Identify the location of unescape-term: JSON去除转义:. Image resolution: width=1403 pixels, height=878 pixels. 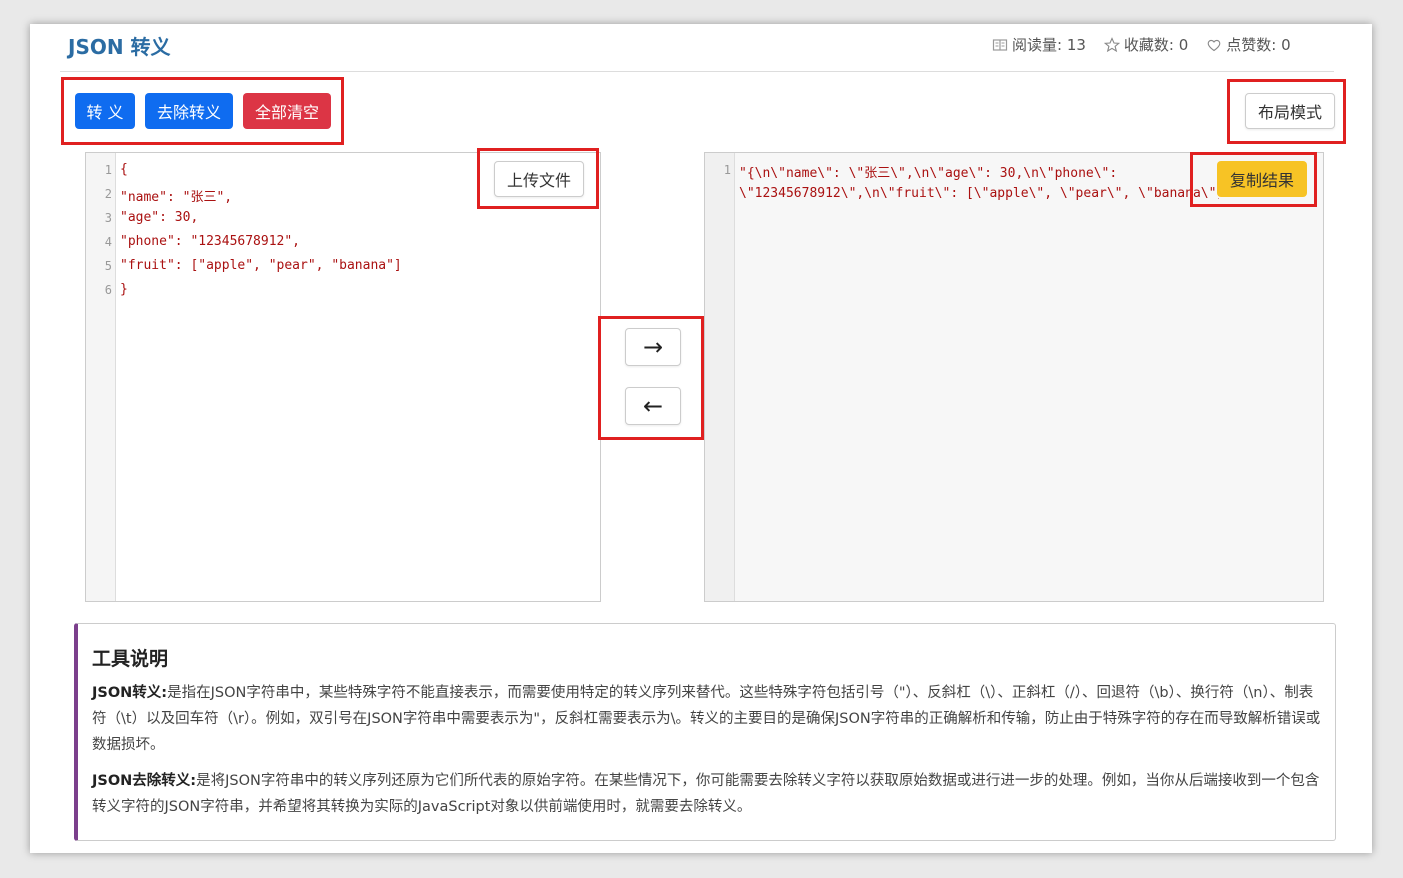
(144, 781).